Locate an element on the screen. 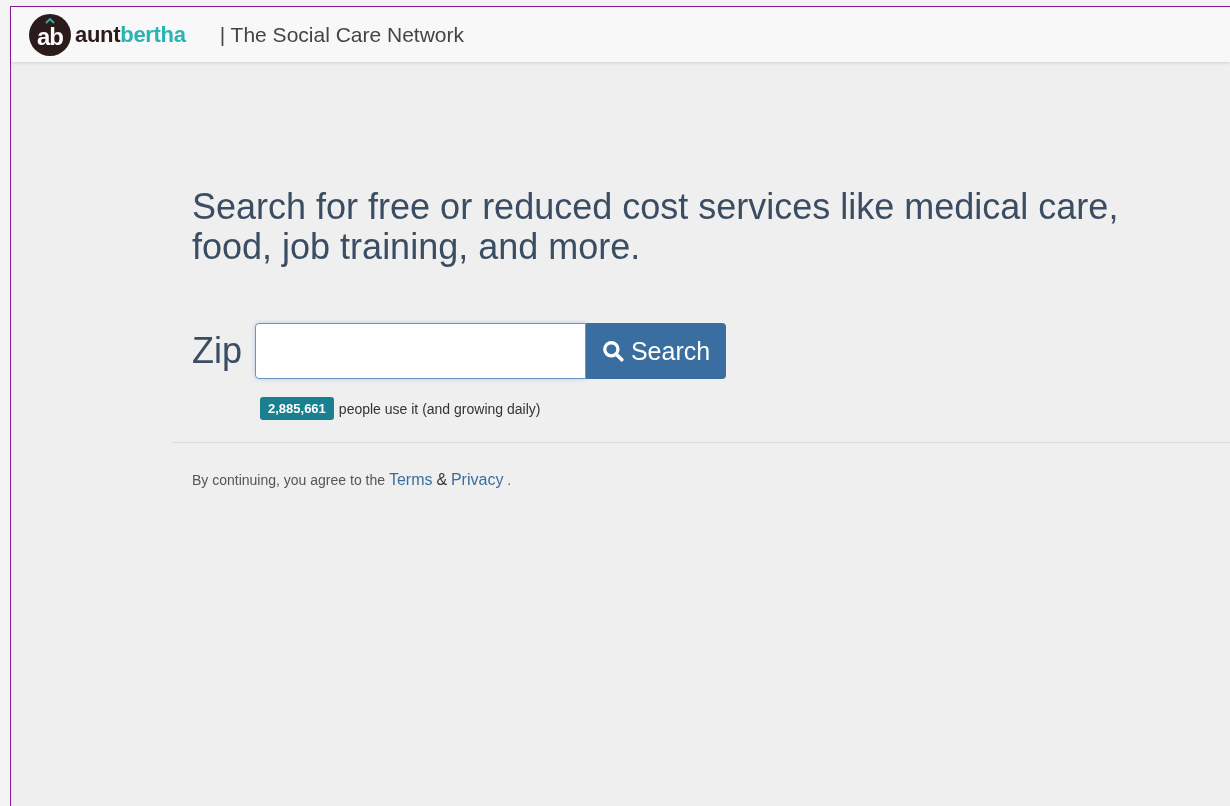  search-button: Search is located at coordinates (656, 351).